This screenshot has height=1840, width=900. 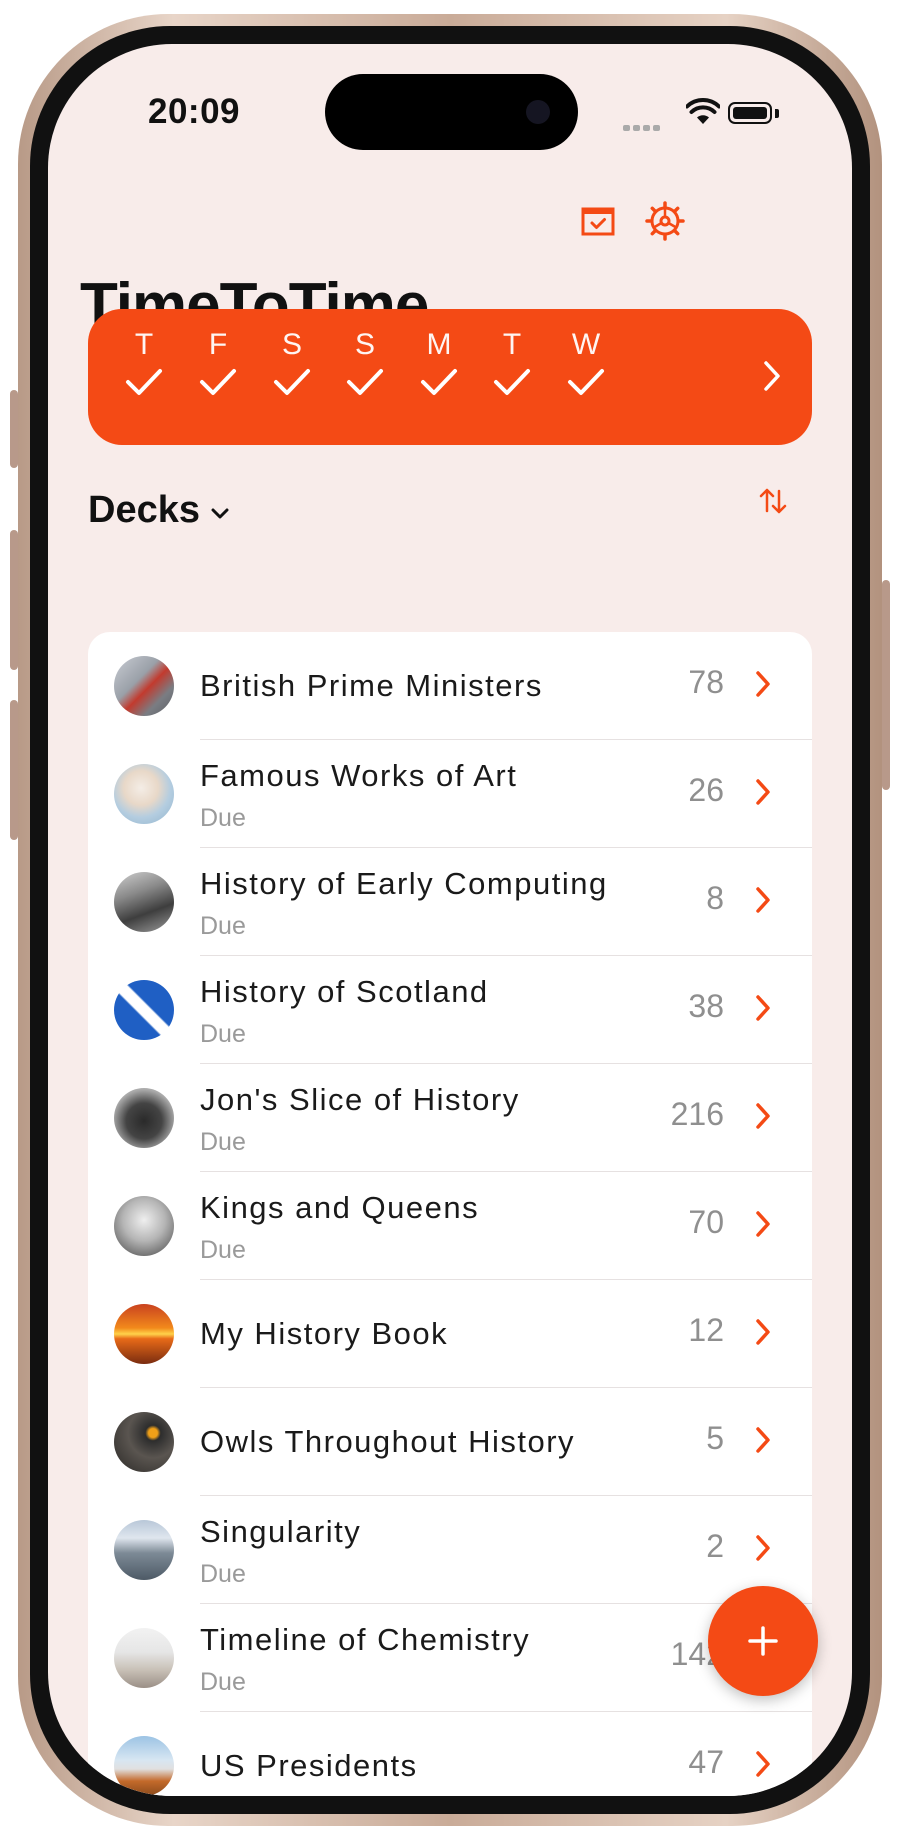 I want to click on streak-next-button, so click(x=772, y=376).